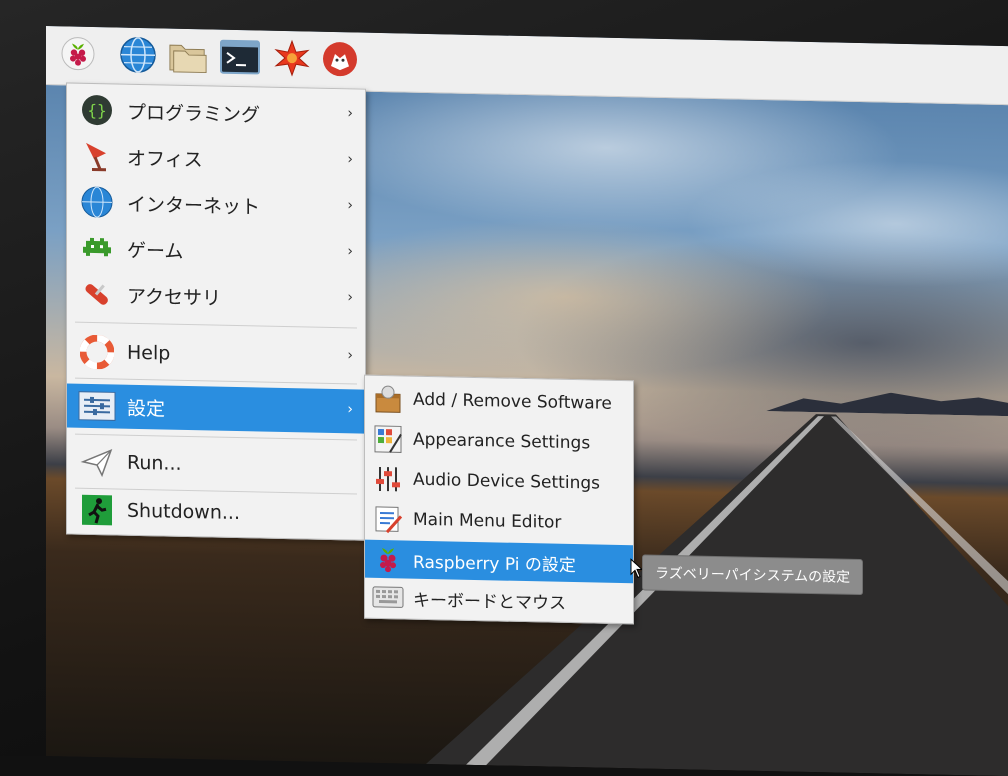 This screenshot has height=776, width=1008. What do you see at coordinates (494, 561) in the screenshot?
I see `submenu-item-label: Raspberry Pi の設定` at bounding box center [494, 561].